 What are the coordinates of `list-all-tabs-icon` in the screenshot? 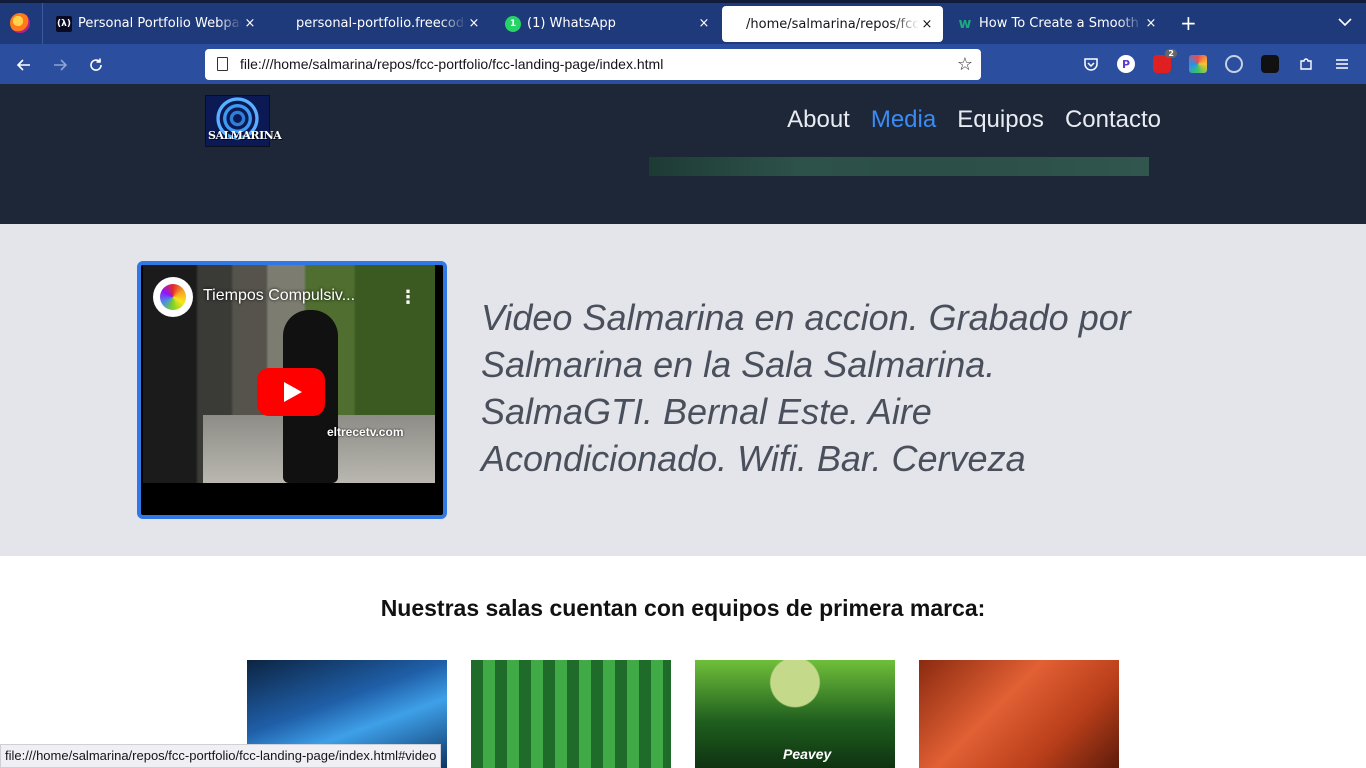 It's located at (1345, 22).